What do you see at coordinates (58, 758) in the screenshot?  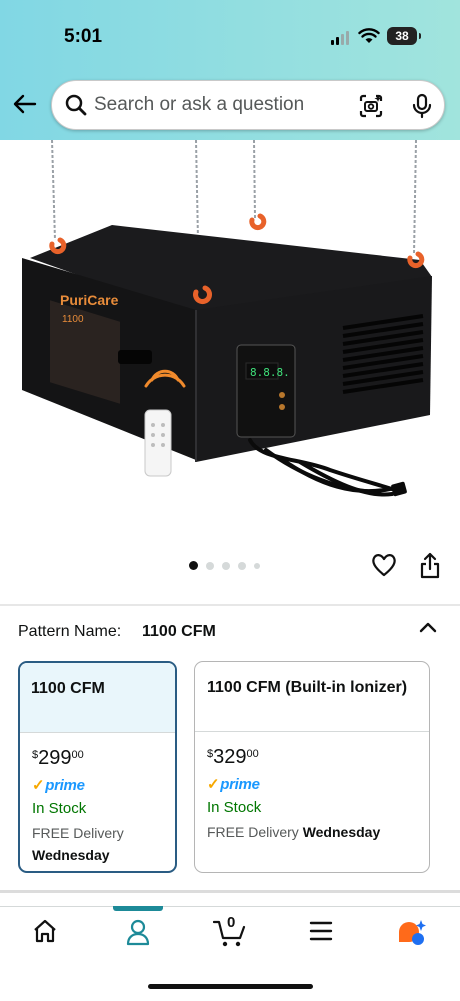 I see `price: $29900` at bounding box center [58, 758].